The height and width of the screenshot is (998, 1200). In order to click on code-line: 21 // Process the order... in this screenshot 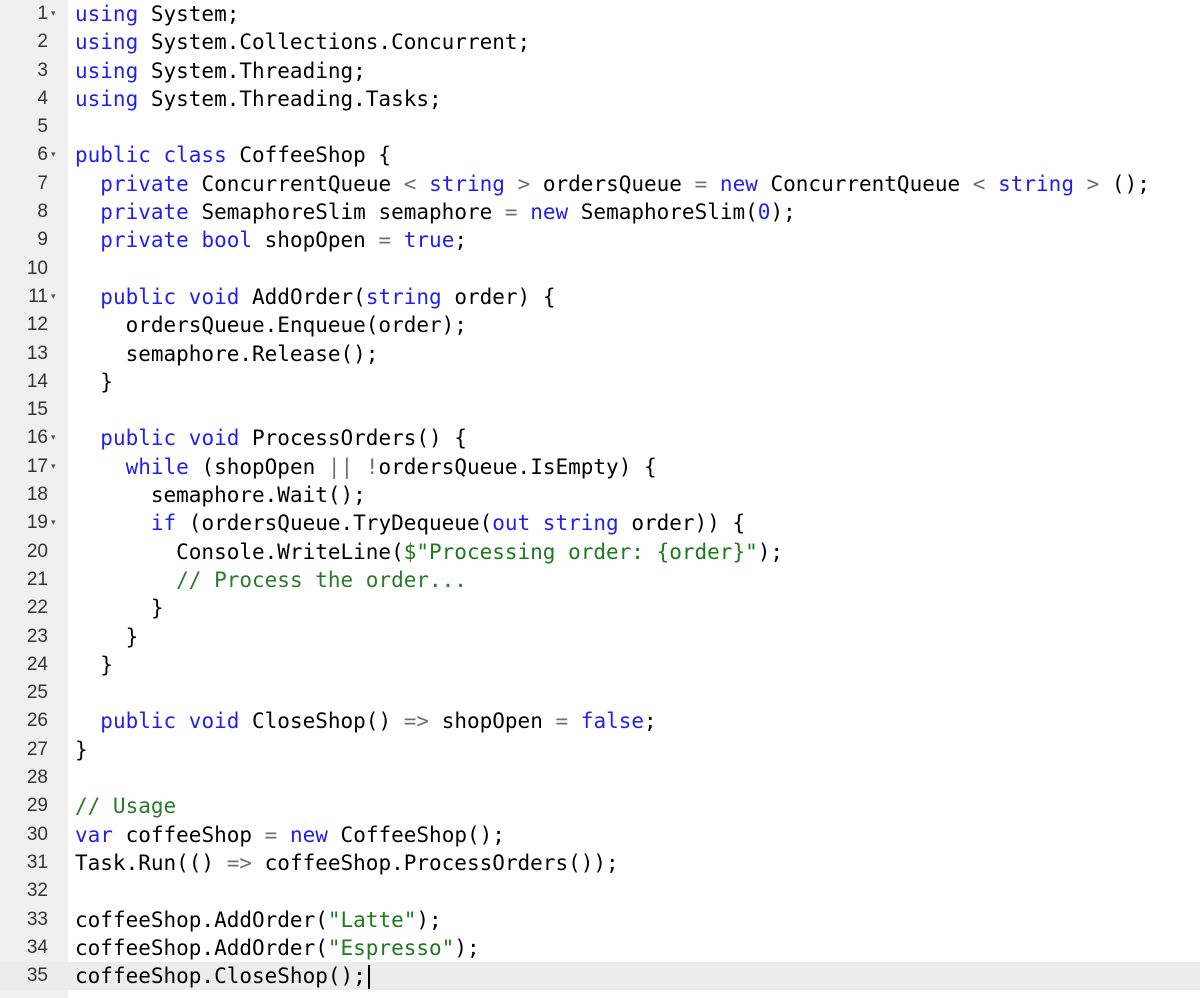, I will do `click(600, 580)`.